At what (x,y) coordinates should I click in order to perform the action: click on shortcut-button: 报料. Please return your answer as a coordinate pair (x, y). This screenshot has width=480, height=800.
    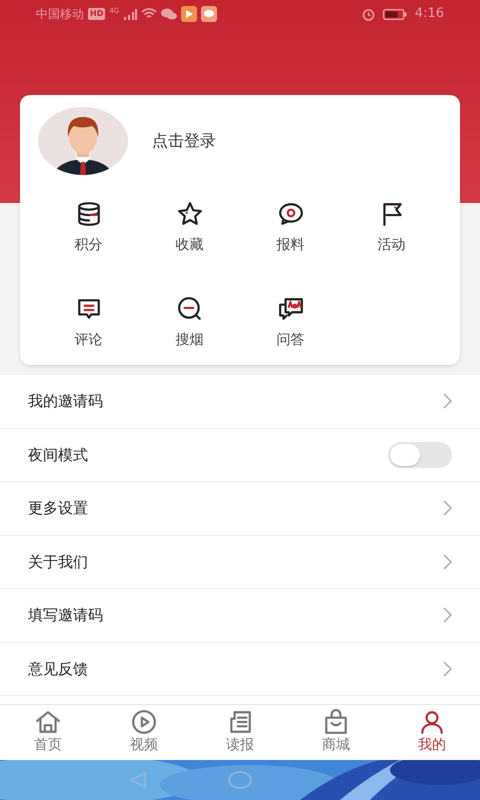
    Looking at the image, I should click on (290, 228).